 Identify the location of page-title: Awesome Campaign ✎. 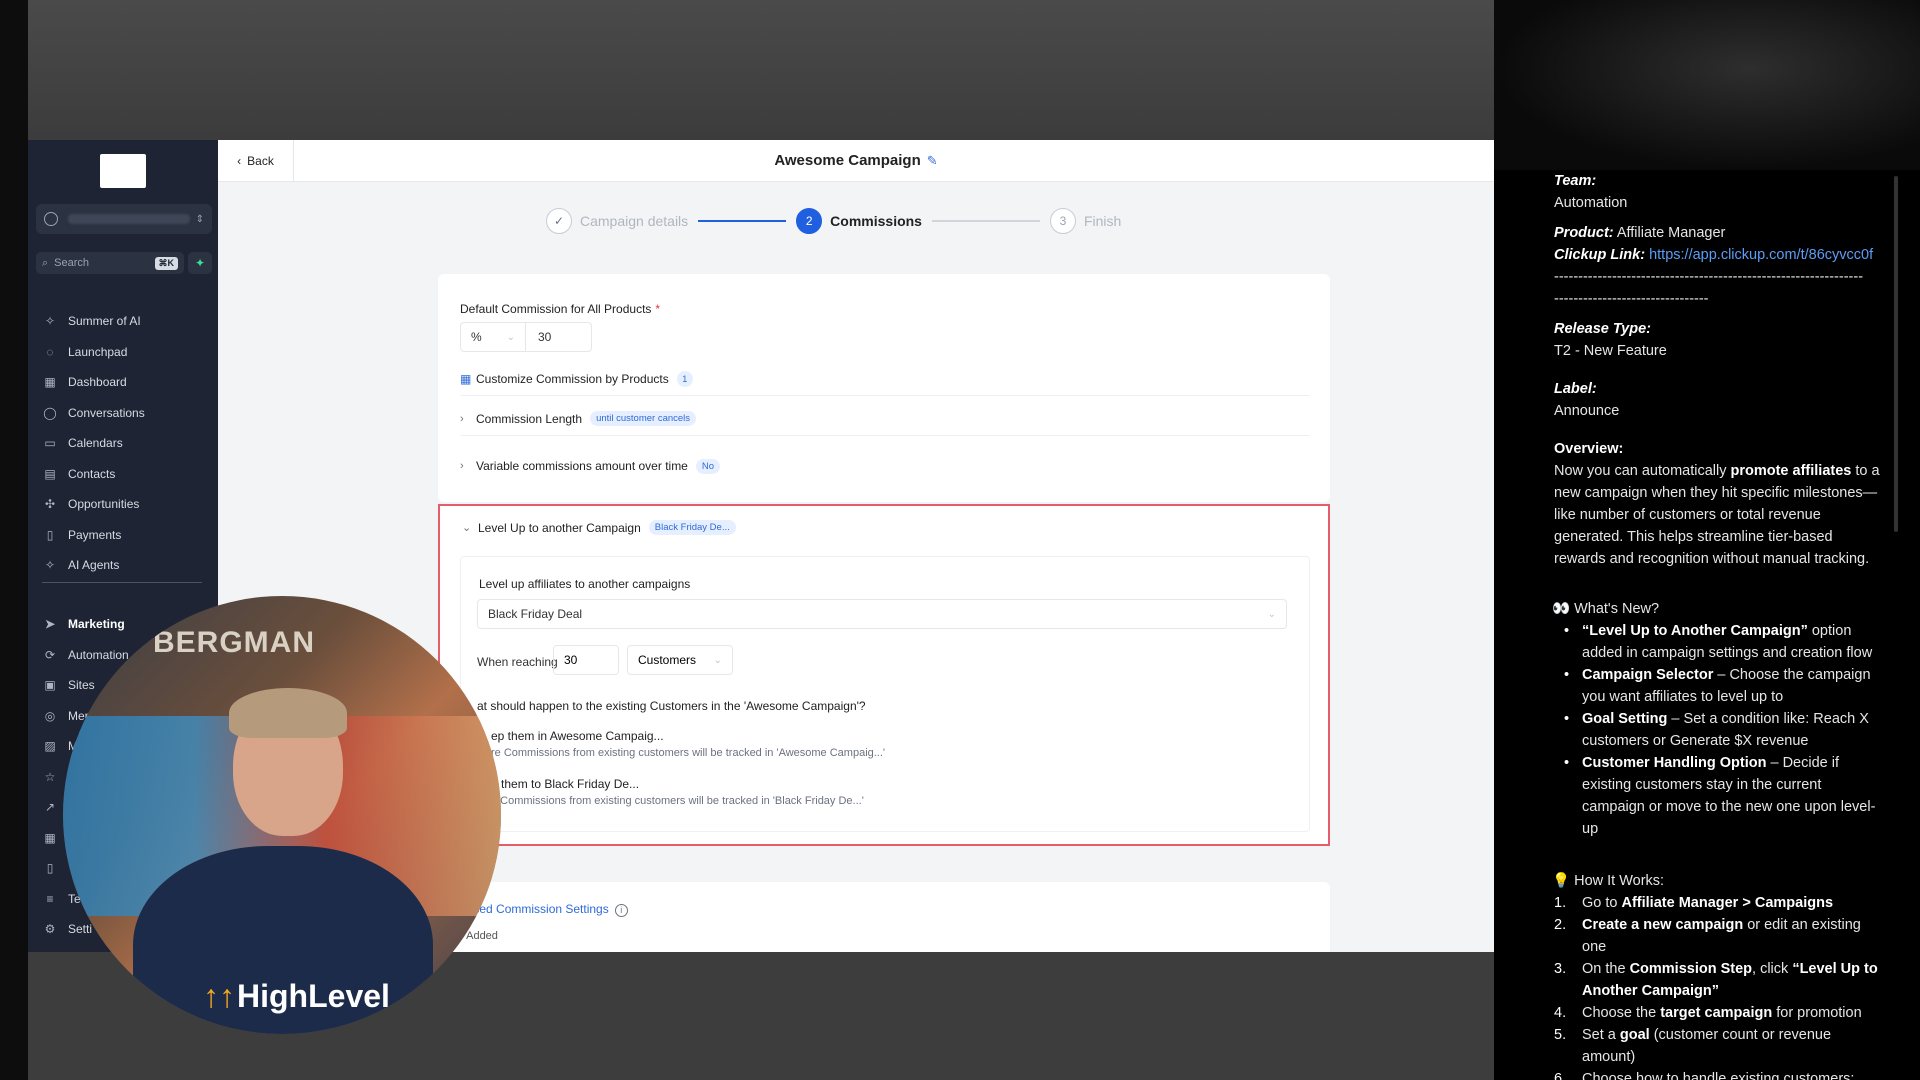
(856, 160).